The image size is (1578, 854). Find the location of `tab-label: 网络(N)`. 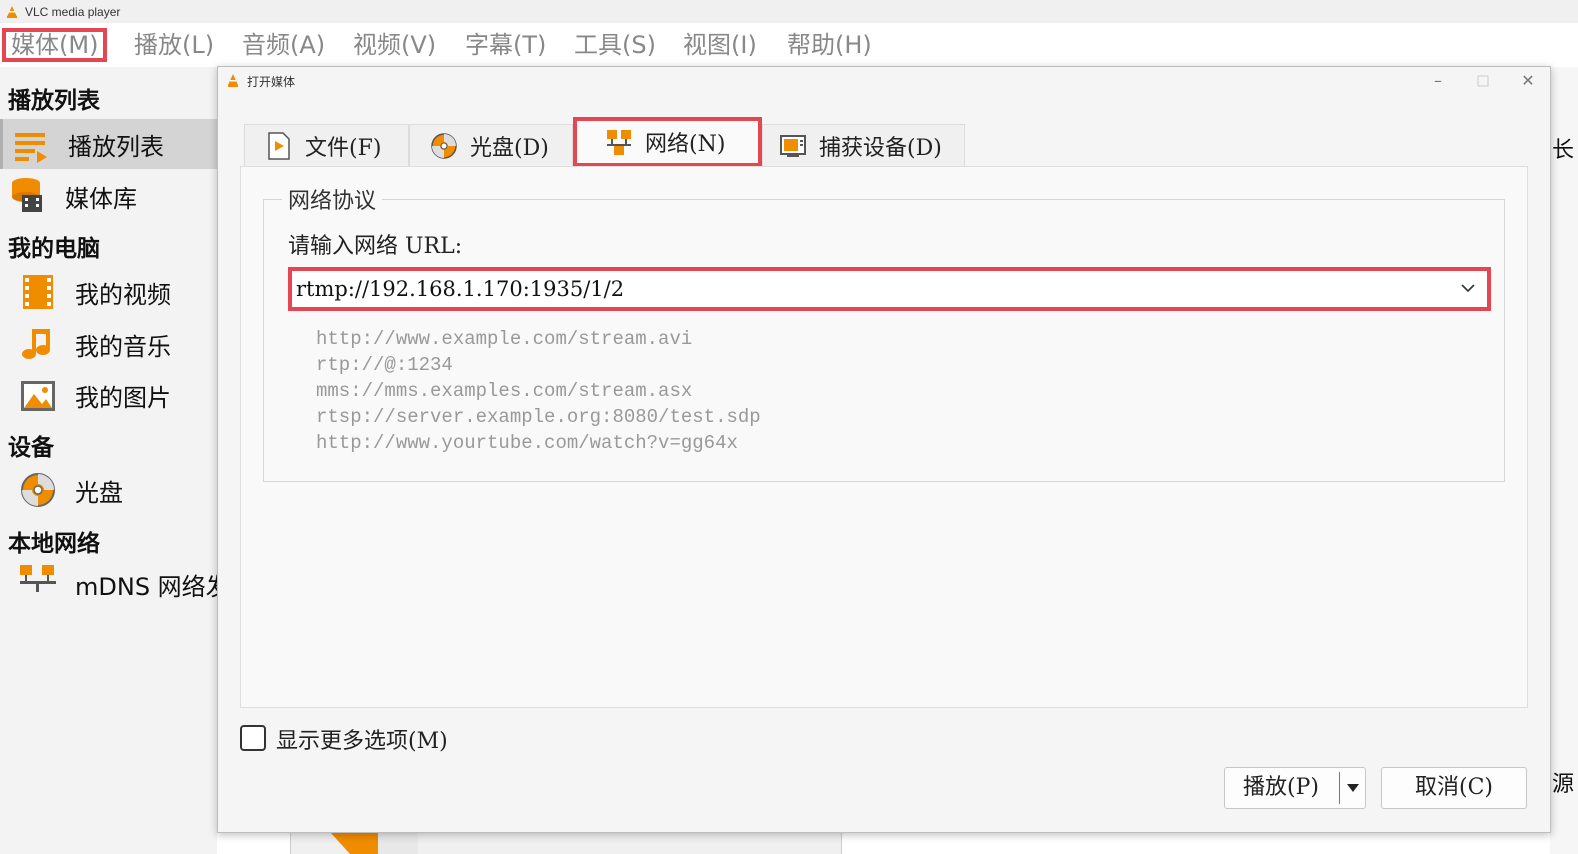

tab-label: 网络(N) is located at coordinates (685, 144).